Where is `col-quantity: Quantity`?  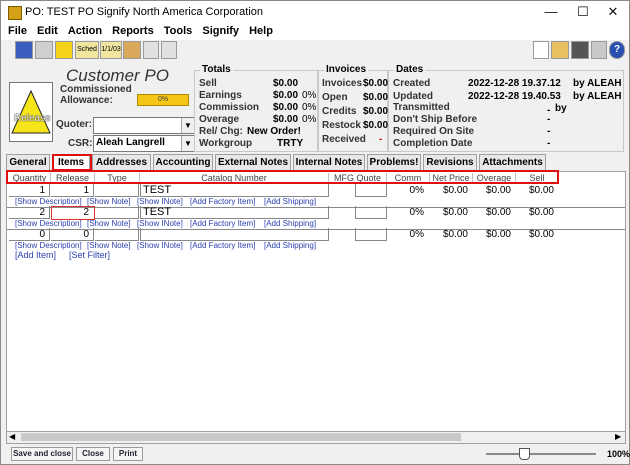 col-quantity: Quantity is located at coordinates (30, 178).